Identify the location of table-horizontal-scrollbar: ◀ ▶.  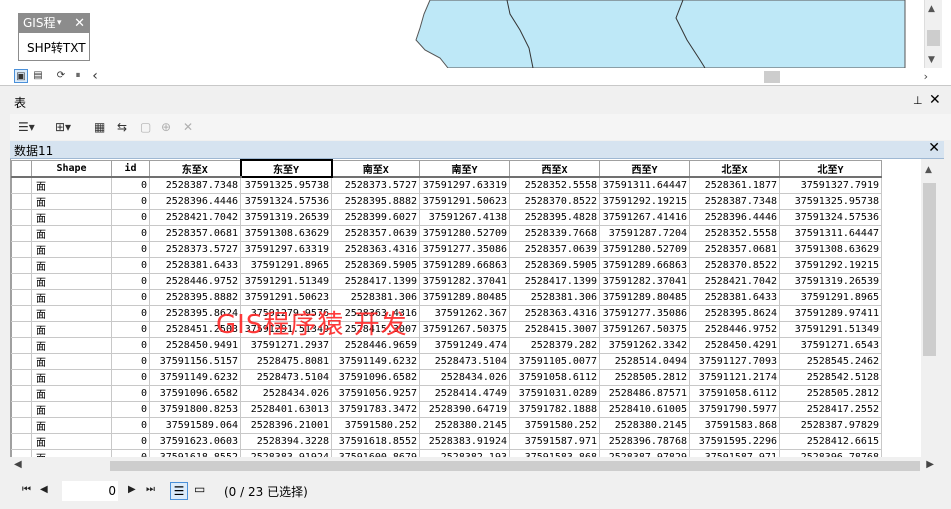
(474, 466).